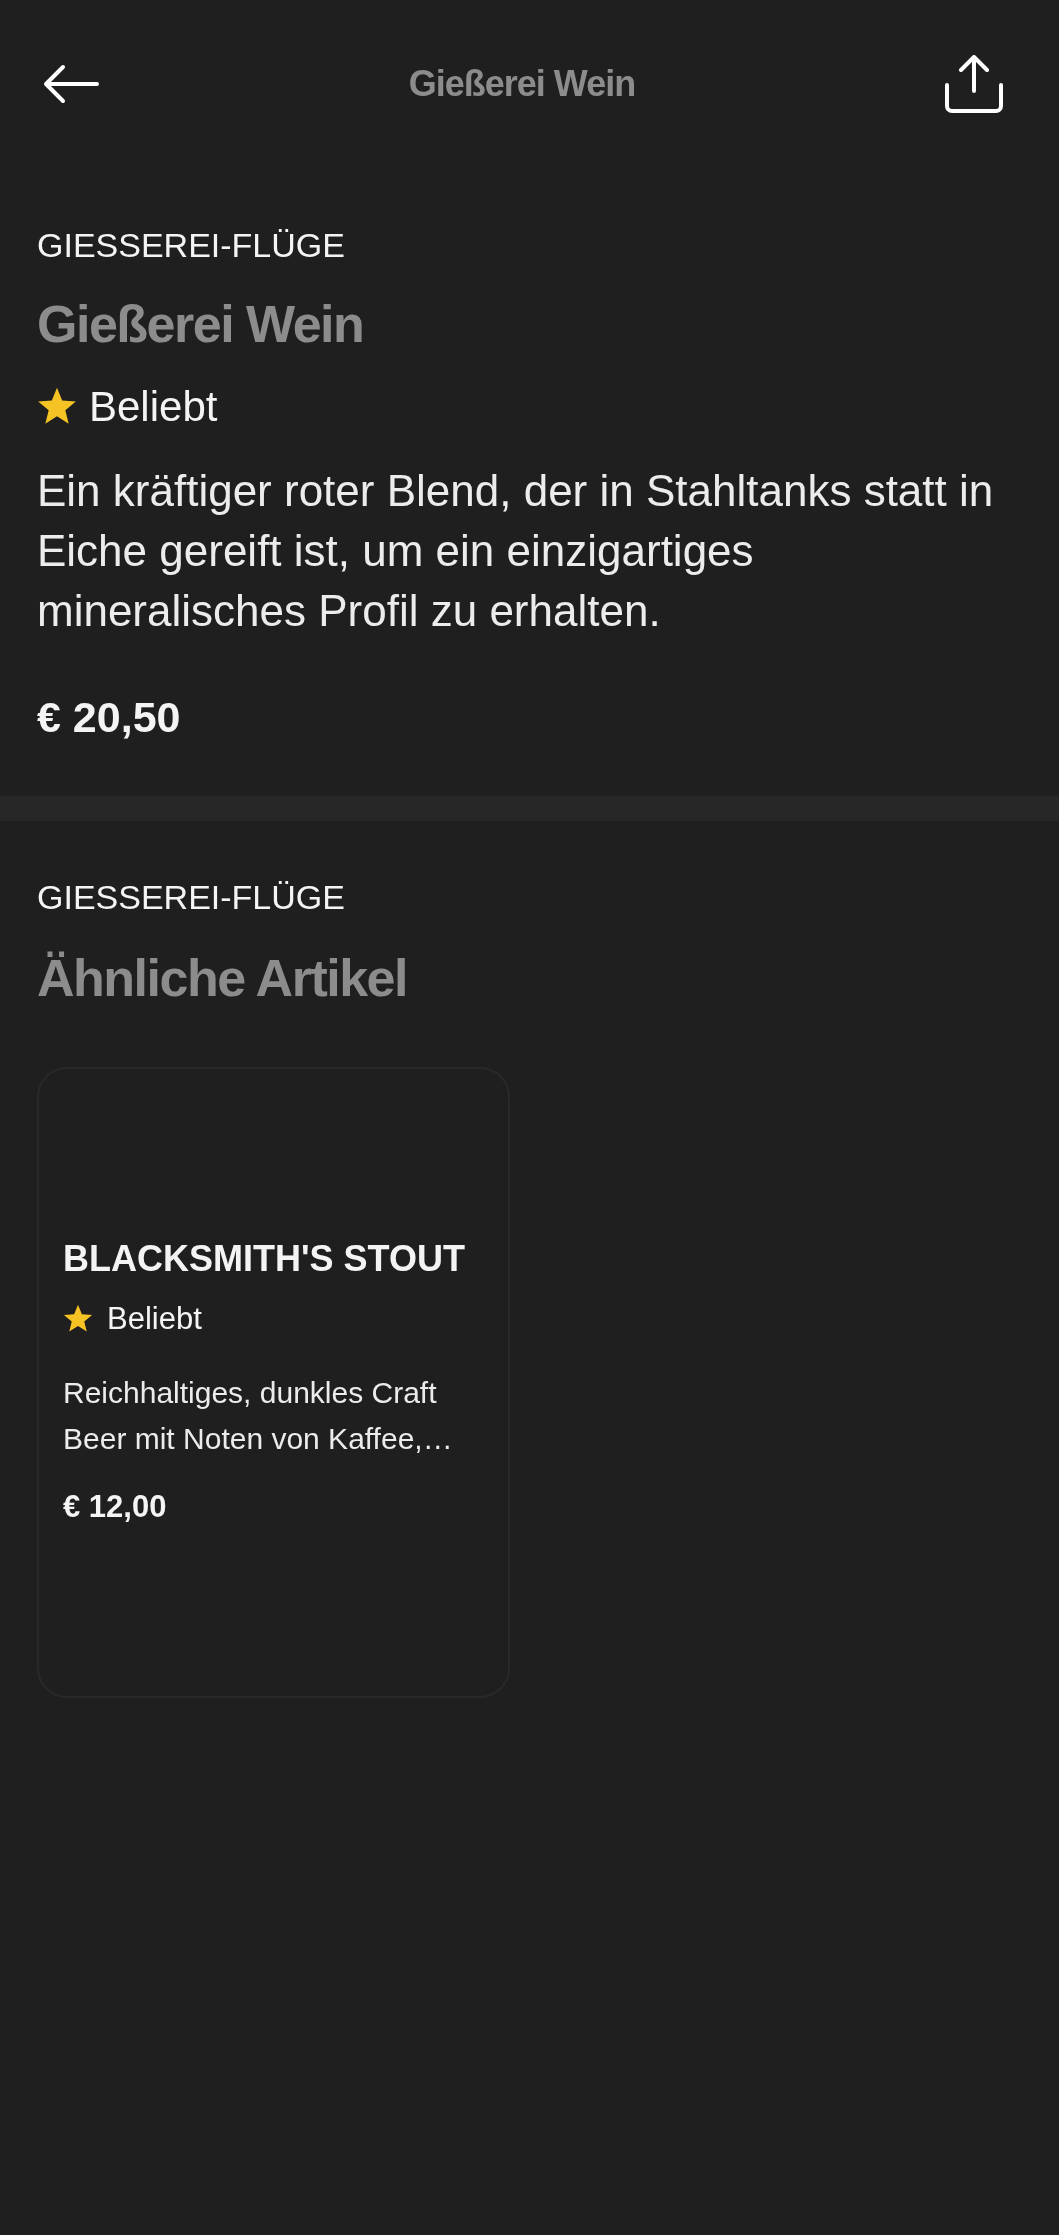 The height and width of the screenshot is (2235, 1059). What do you see at coordinates (222, 978) in the screenshot?
I see `section-title: Ähnliche Artikel` at bounding box center [222, 978].